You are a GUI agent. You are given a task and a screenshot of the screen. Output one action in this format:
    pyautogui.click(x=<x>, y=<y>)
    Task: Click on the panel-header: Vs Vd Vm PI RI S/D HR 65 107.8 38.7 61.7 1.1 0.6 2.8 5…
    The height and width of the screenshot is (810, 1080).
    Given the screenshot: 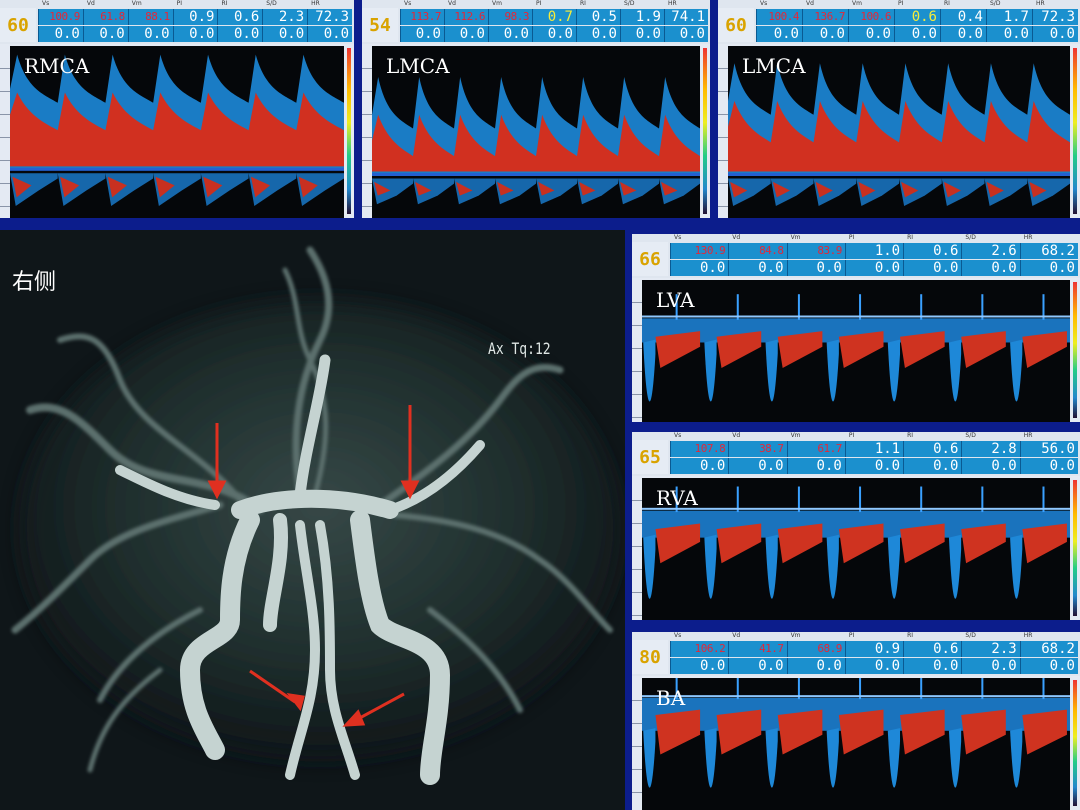 What is the action you would take?
    pyautogui.click(x=856, y=454)
    